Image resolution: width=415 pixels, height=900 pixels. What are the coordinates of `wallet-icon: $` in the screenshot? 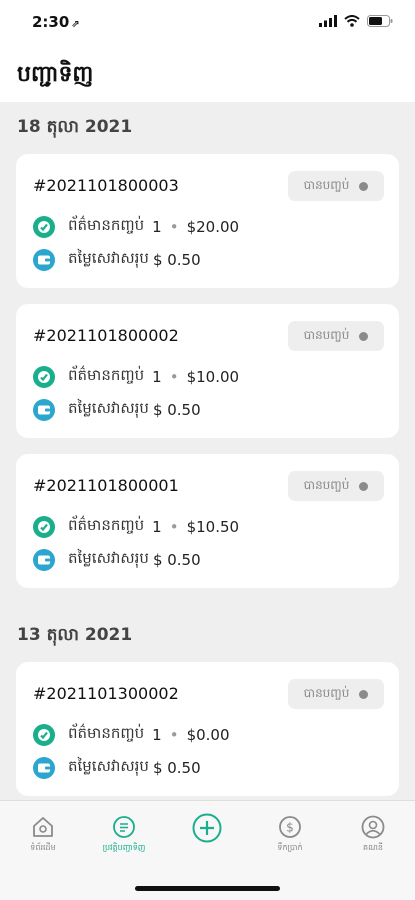 It's located at (290, 827).